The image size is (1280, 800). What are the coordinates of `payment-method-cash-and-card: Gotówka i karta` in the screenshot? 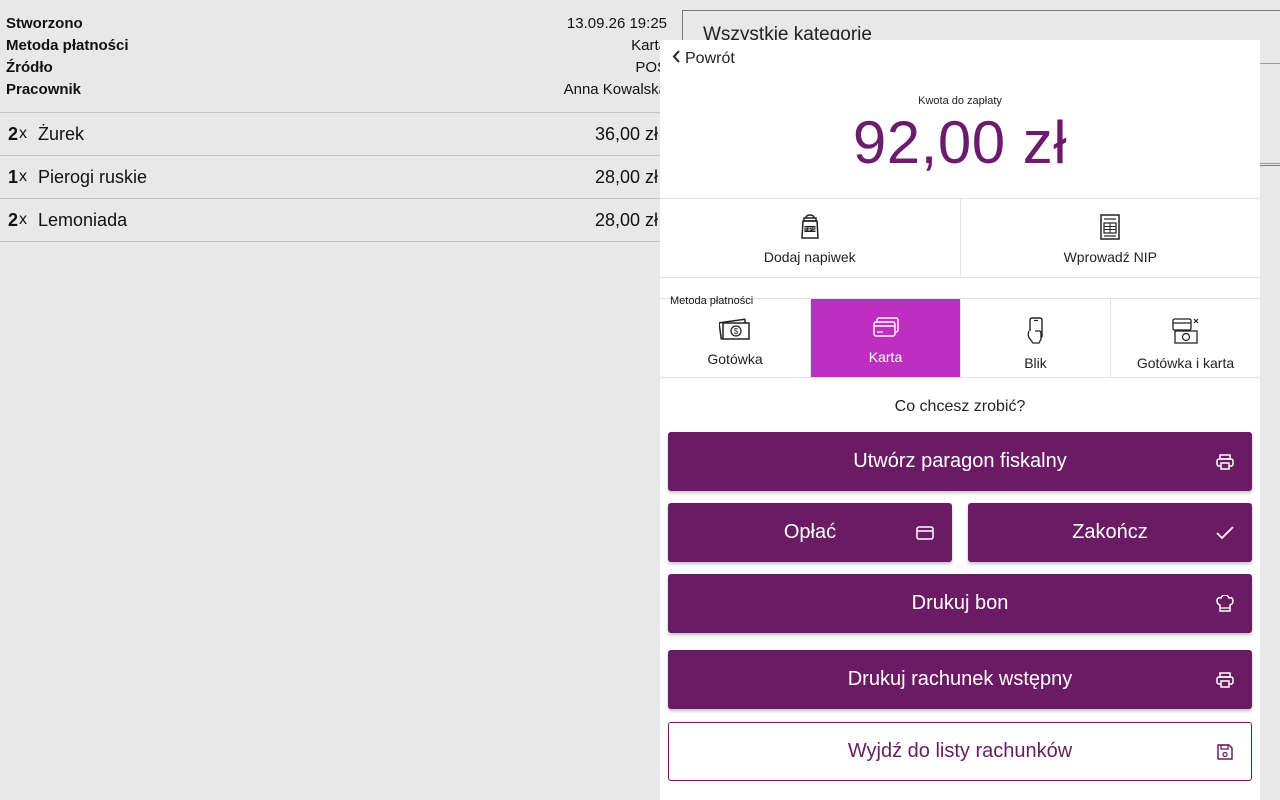 It's located at (1185, 338).